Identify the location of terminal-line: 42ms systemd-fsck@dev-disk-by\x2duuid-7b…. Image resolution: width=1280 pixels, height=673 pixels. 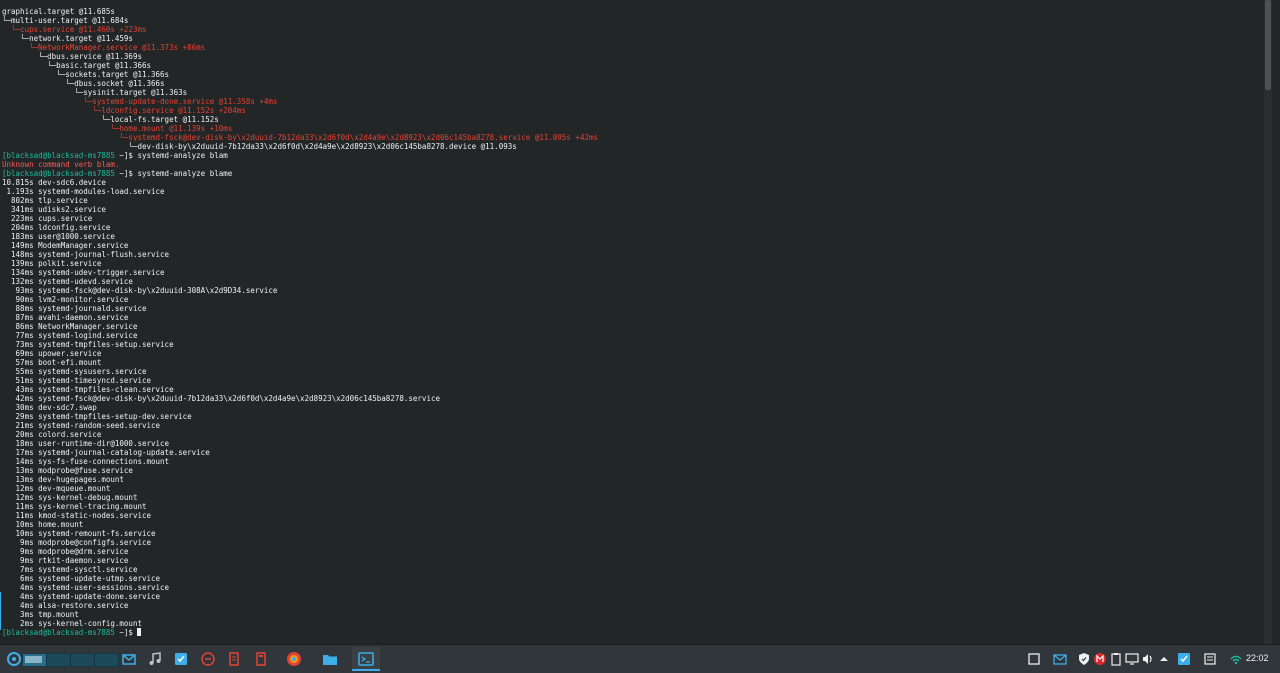
(221, 398).